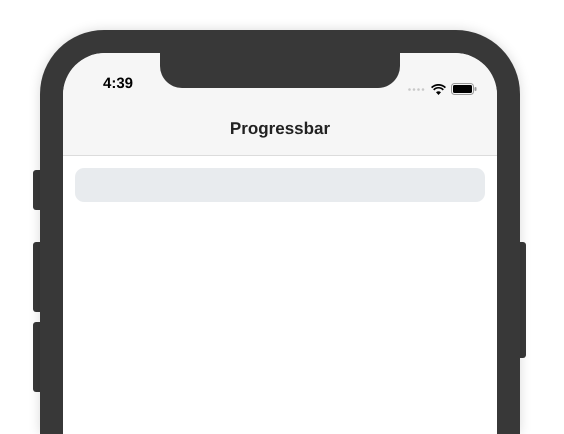 Image resolution: width=564 pixels, height=434 pixels. I want to click on signal-dots-icon, so click(417, 89).